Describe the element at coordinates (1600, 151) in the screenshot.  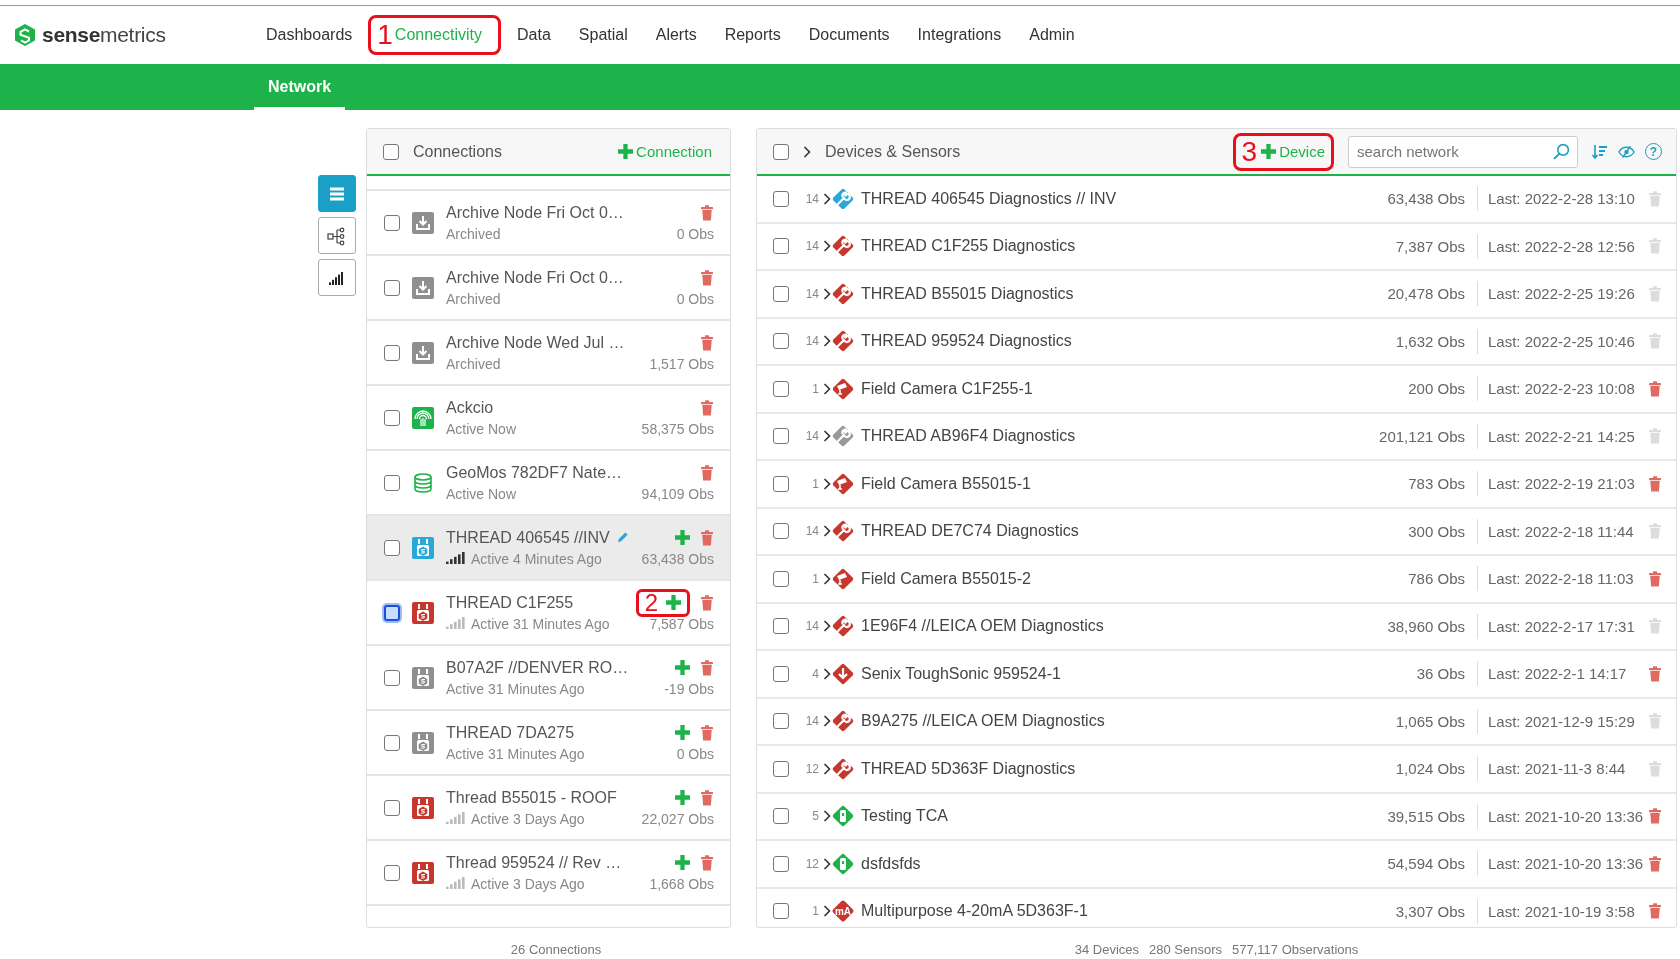
I see `sort-icon` at that location.